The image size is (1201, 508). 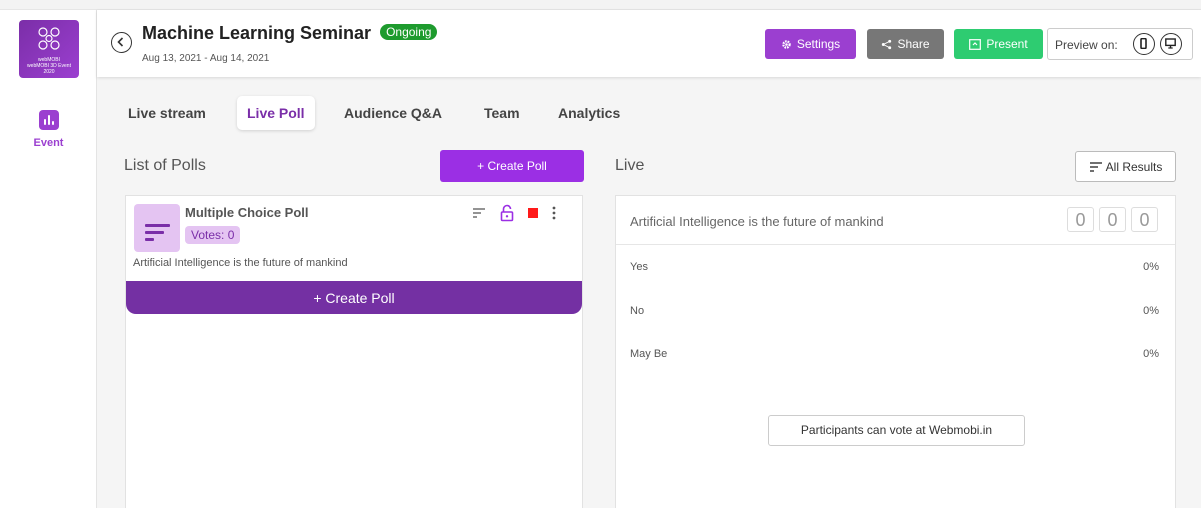 I want to click on logo-text: webMOBI webMOBI 3D Event 2020, so click(x=49, y=66).